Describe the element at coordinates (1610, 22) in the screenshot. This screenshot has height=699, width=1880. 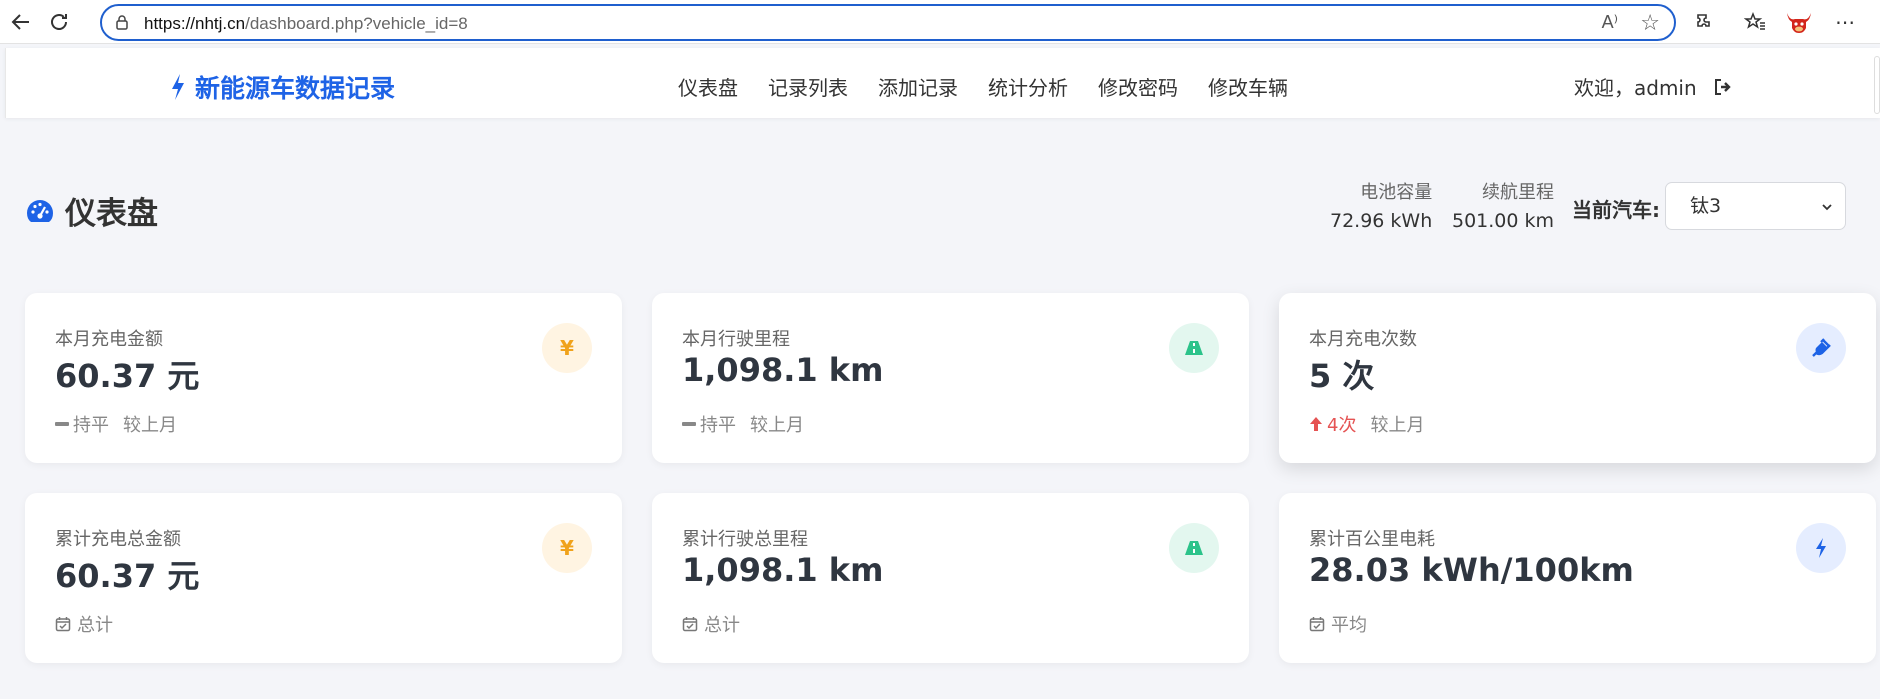
I see `read-aloud-icon: A⁾` at that location.